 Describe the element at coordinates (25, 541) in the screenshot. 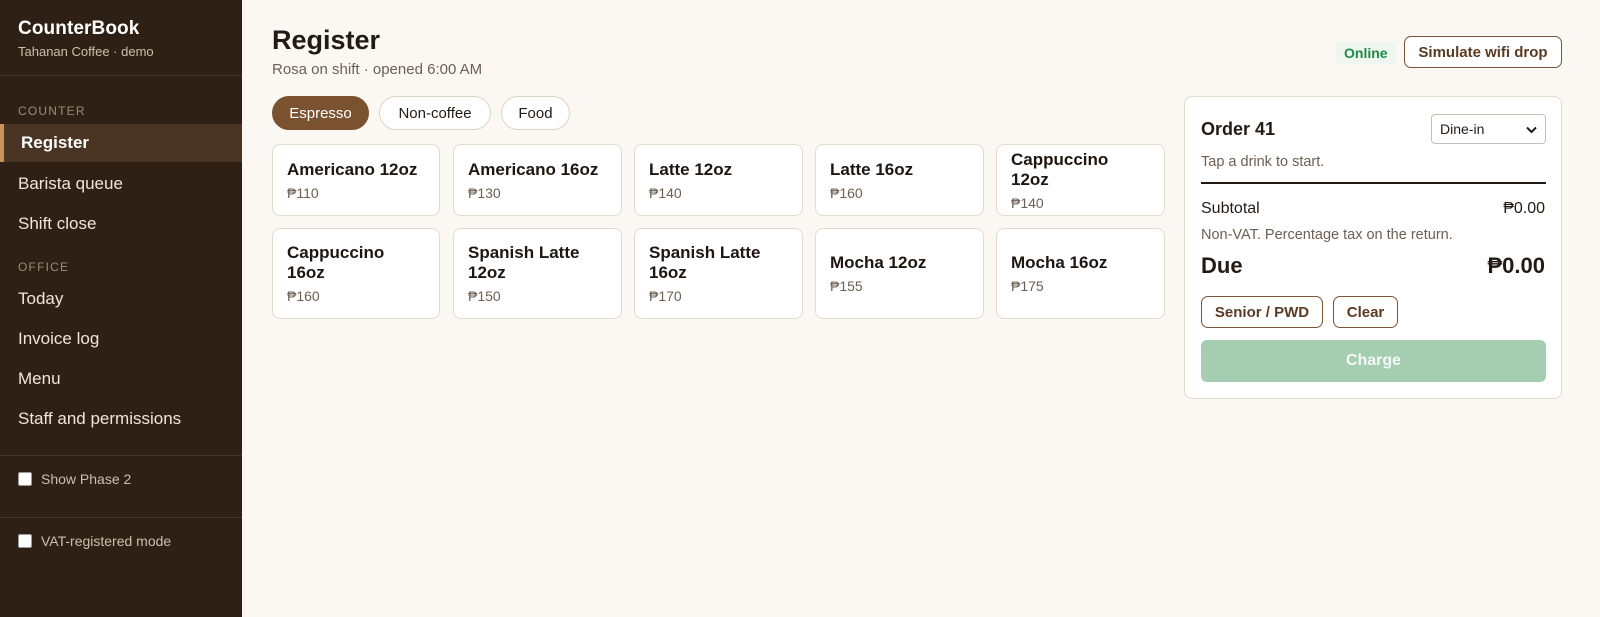

I see `vat-mode-checkbox` at that location.